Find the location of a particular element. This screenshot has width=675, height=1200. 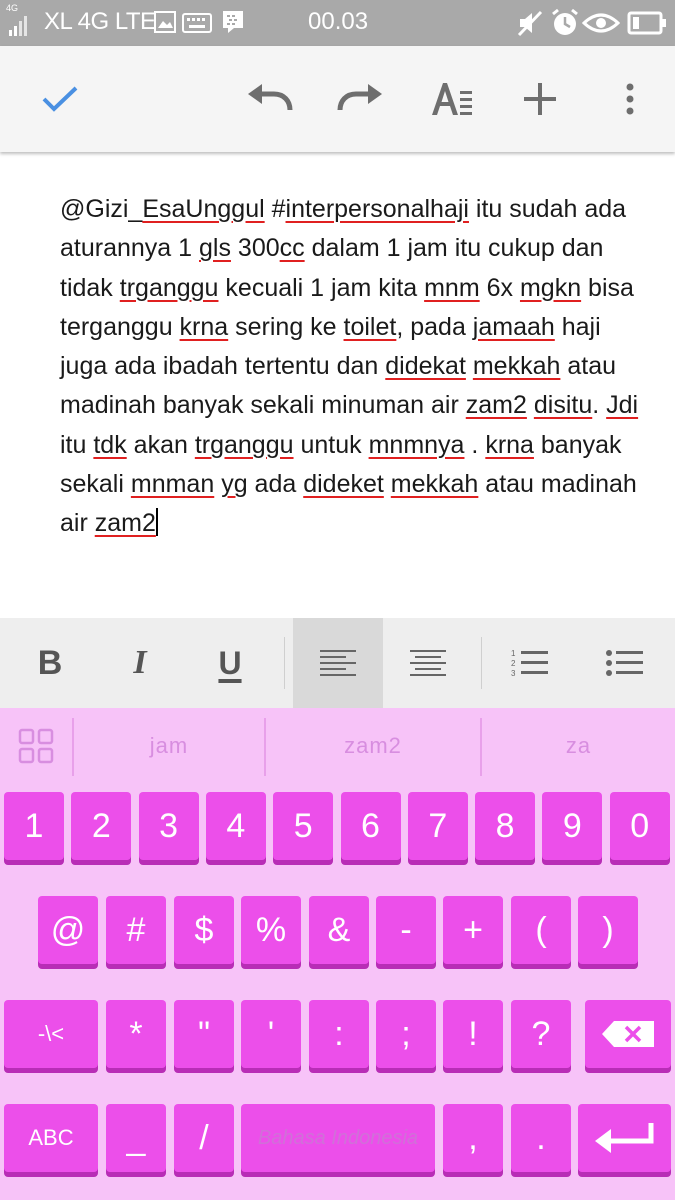

underline-button: U is located at coordinates (230, 663).